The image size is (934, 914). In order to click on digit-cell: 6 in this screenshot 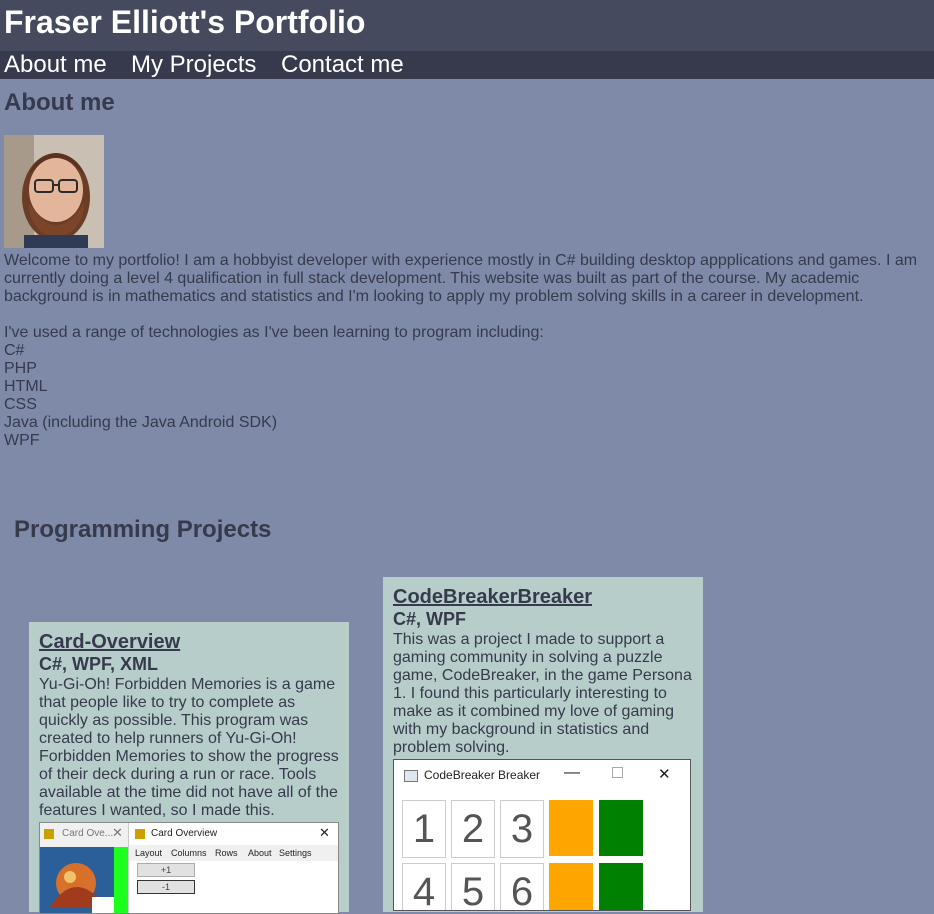, I will do `click(522, 886)`.